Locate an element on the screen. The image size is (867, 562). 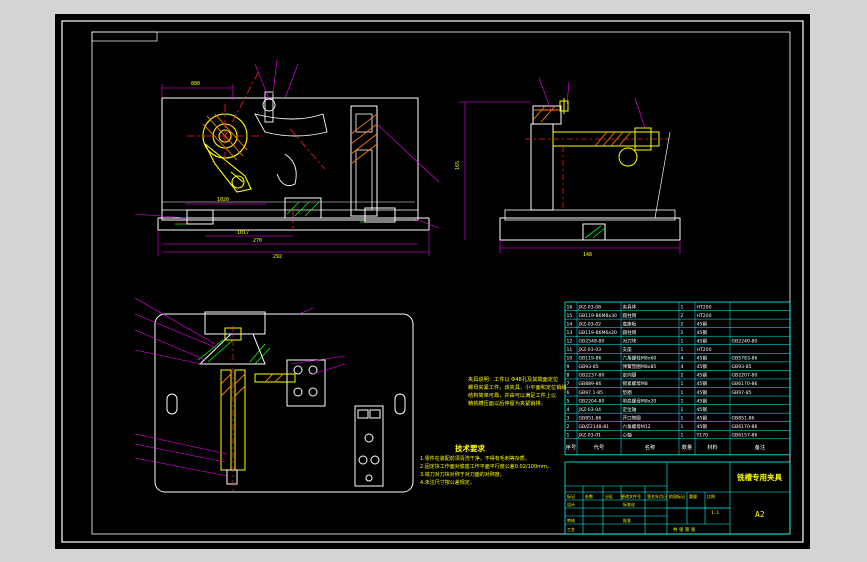
parts-table-cell-note: GB2207-80 is located at coordinates (745, 376).